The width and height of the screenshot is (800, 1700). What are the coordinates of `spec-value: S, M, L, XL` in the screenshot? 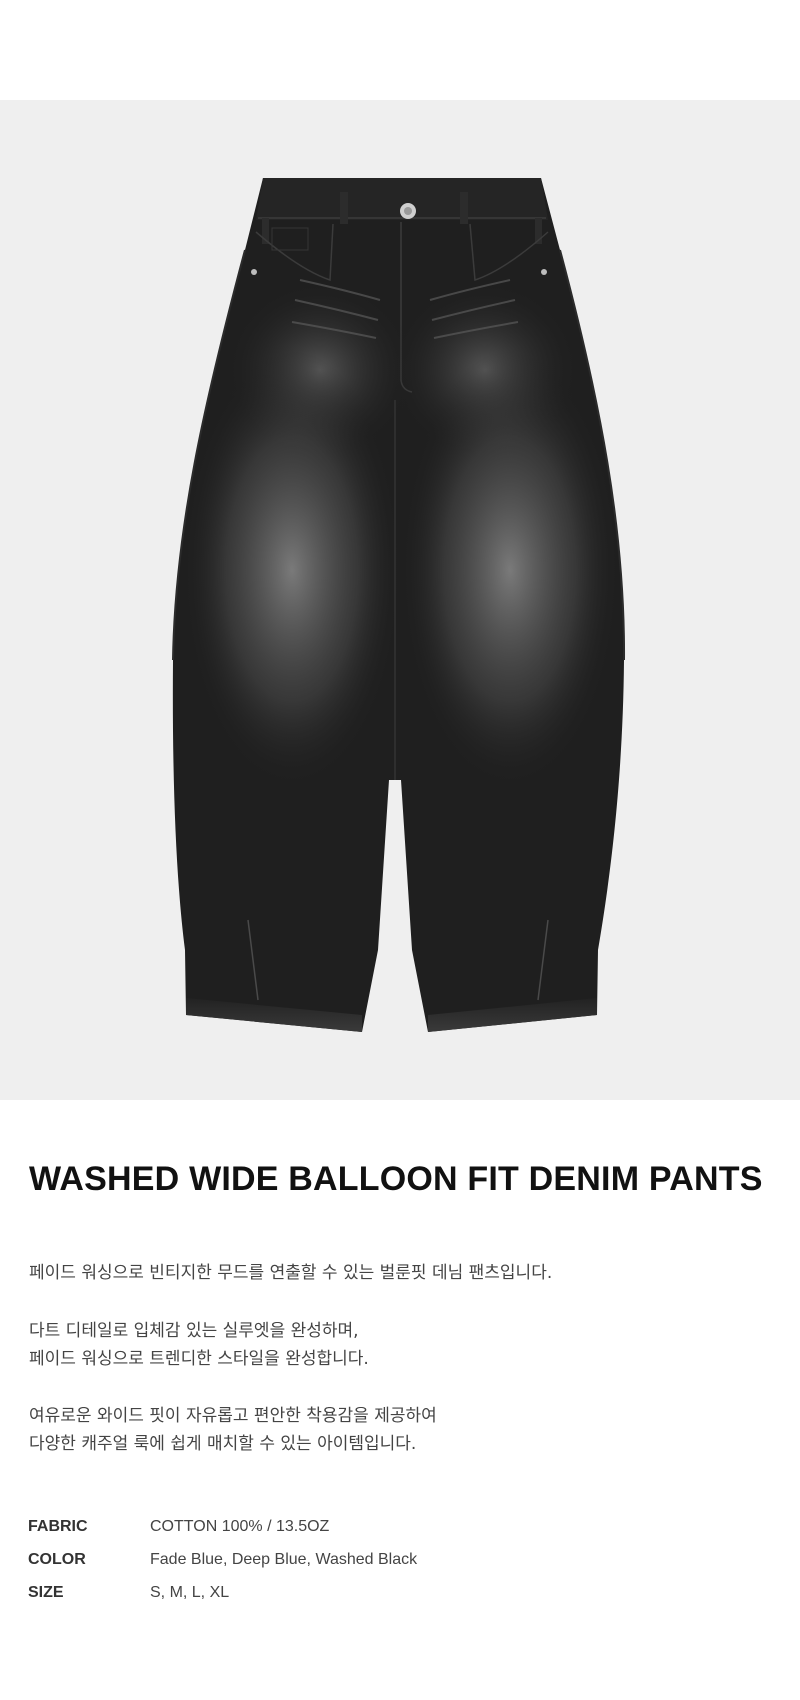 It's located at (190, 1592).